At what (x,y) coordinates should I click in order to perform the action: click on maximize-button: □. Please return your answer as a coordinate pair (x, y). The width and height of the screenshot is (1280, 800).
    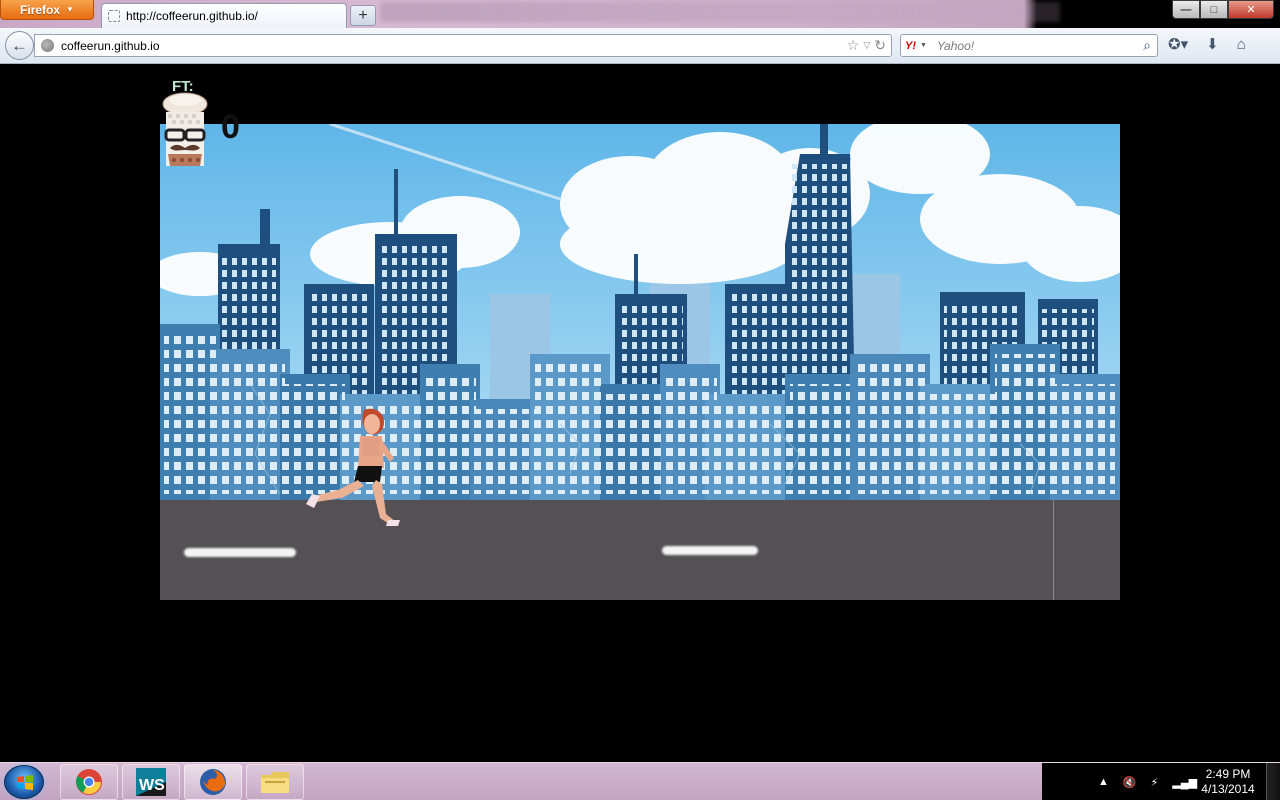
    Looking at the image, I should click on (1214, 9).